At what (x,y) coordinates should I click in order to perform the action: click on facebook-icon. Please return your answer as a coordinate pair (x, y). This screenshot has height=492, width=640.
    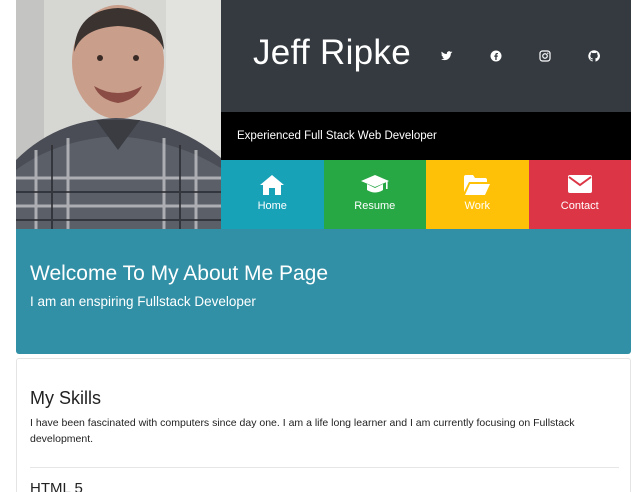
    Looking at the image, I should click on (497, 56).